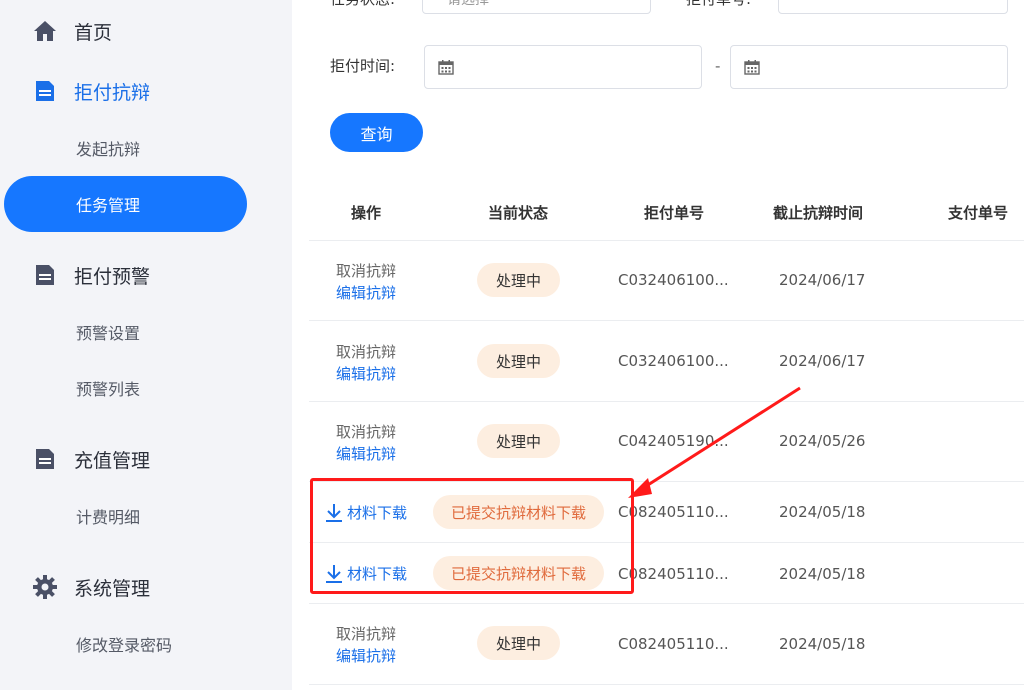 The width and height of the screenshot is (1024, 690). What do you see at coordinates (93, 32) in the screenshot?
I see `nav-home-label: 首页` at bounding box center [93, 32].